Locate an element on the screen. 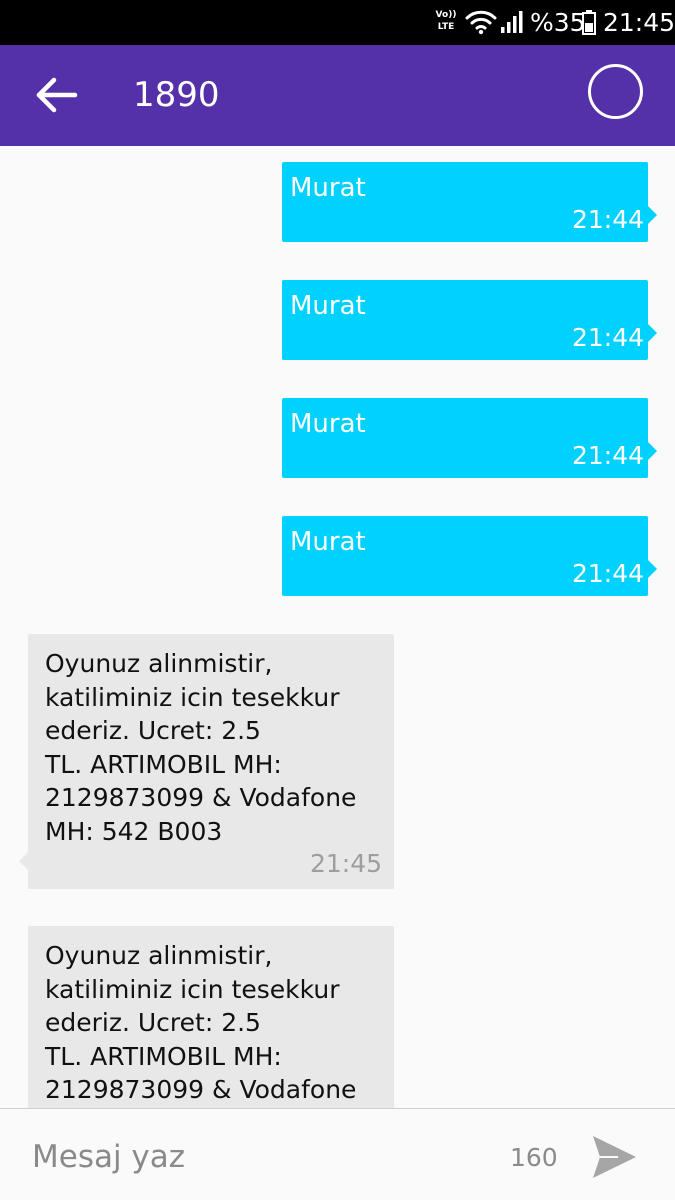 This screenshot has height=1200, width=675. app-bar: 1890 is located at coordinates (337, 95).